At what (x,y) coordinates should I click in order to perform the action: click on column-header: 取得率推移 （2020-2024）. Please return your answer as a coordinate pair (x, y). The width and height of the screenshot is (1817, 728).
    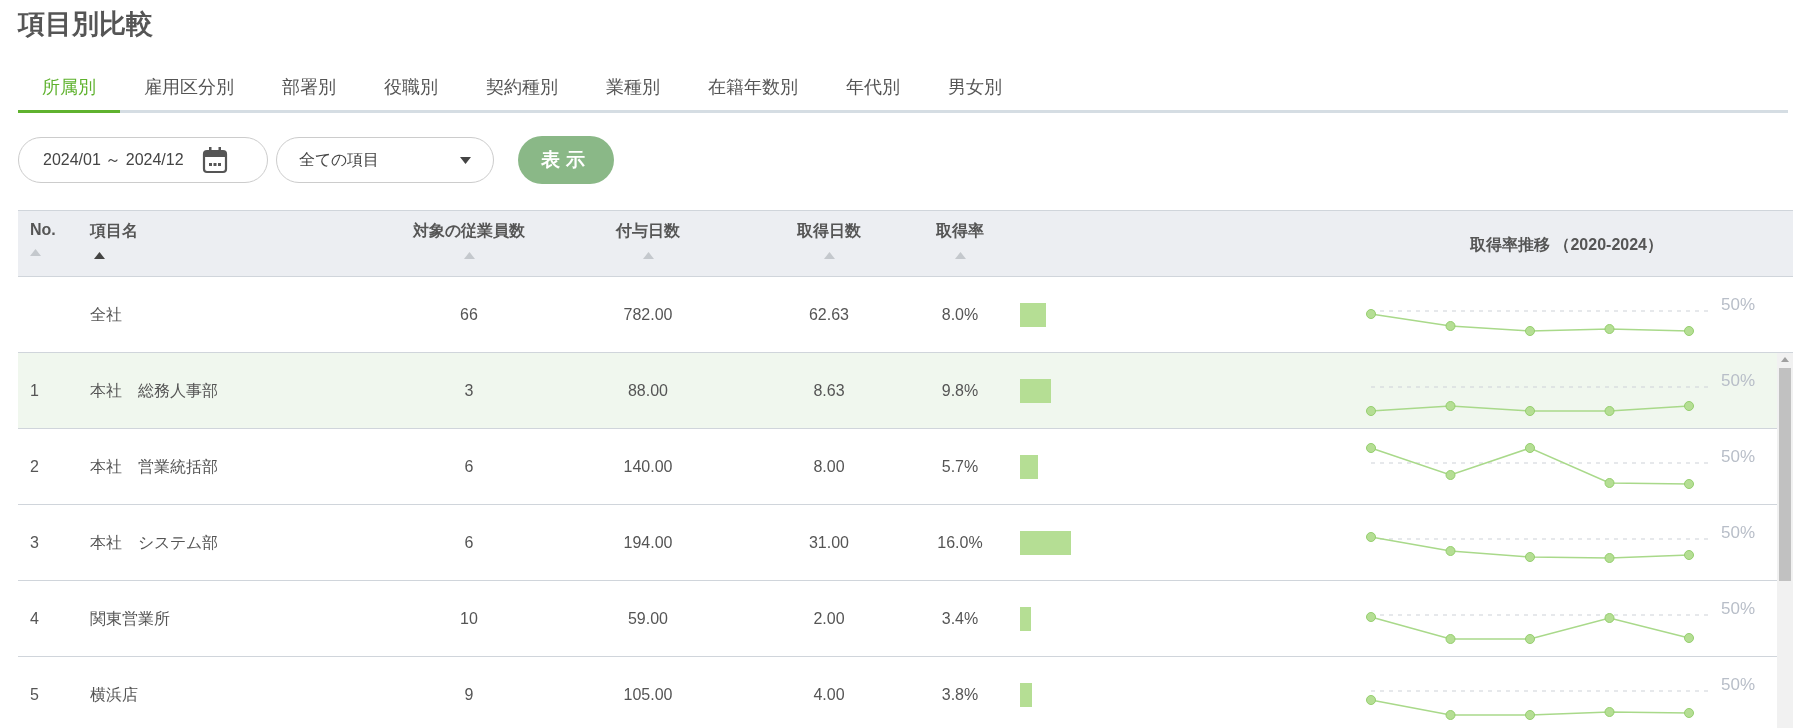
    Looking at the image, I should click on (1566, 245).